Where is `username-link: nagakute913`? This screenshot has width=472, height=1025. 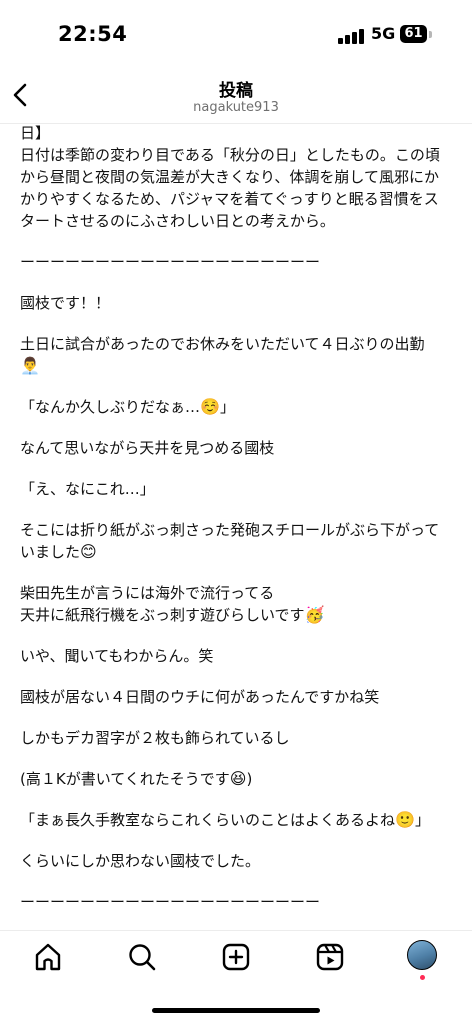
username-link: nagakute913 is located at coordinates (236, 107).